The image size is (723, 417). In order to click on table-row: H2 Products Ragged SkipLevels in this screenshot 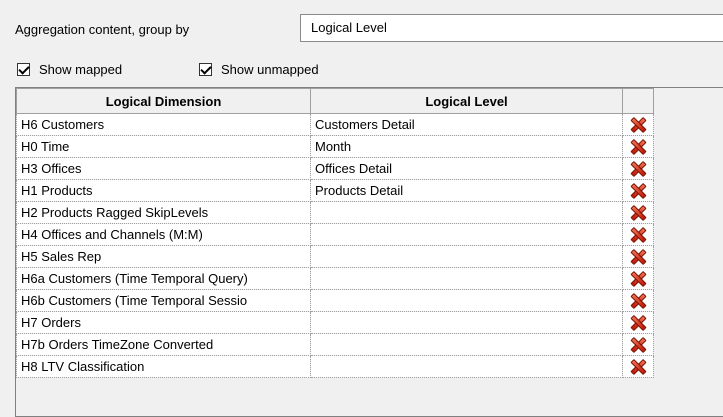, I will do `click(335, 212)`.